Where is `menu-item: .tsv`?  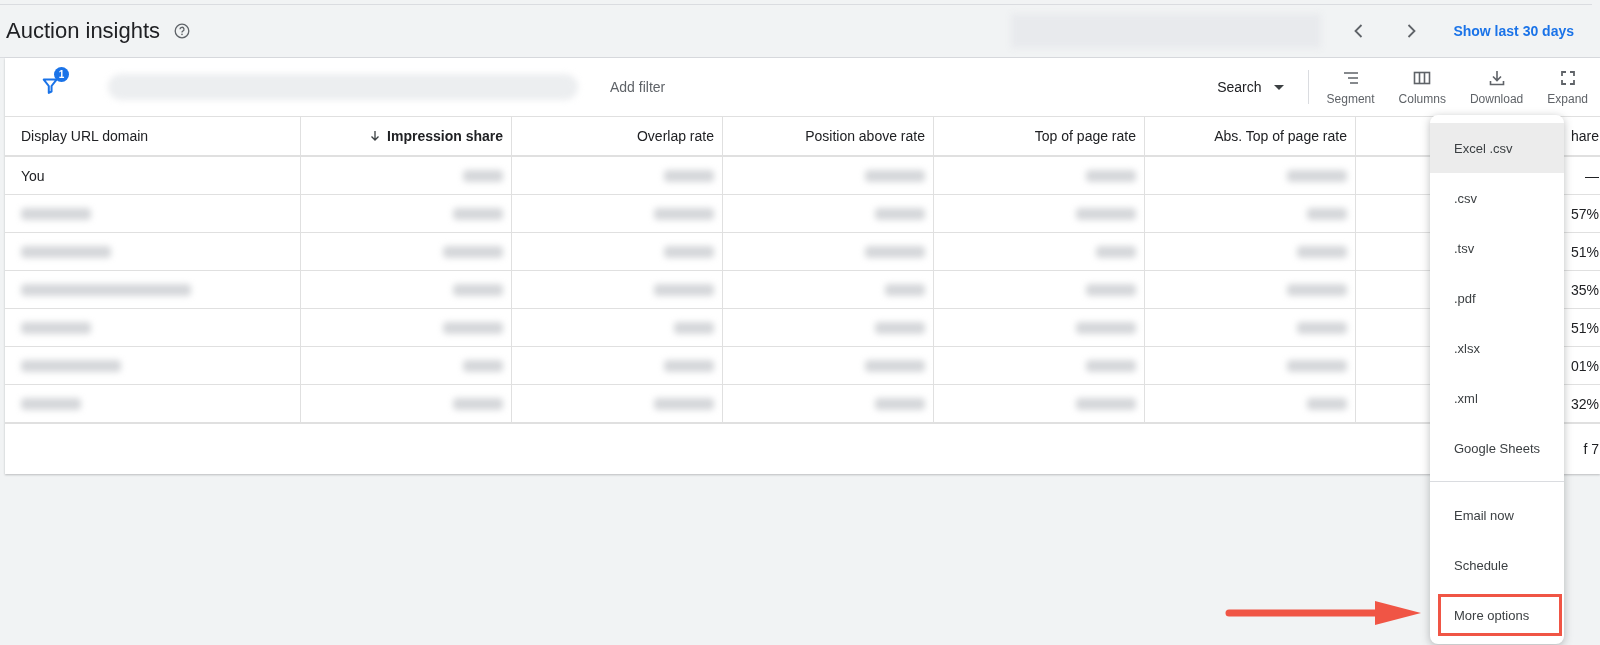
menu-item: .tsv is located at coordinates (1497, 248).